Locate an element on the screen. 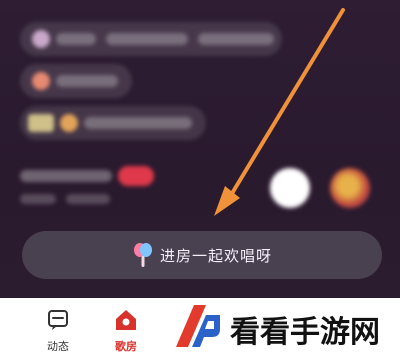 The height and width of the screenshot is (356, 400). enter-room-label: 进房一起欢唱呀 is located at coordinates (215, 255).